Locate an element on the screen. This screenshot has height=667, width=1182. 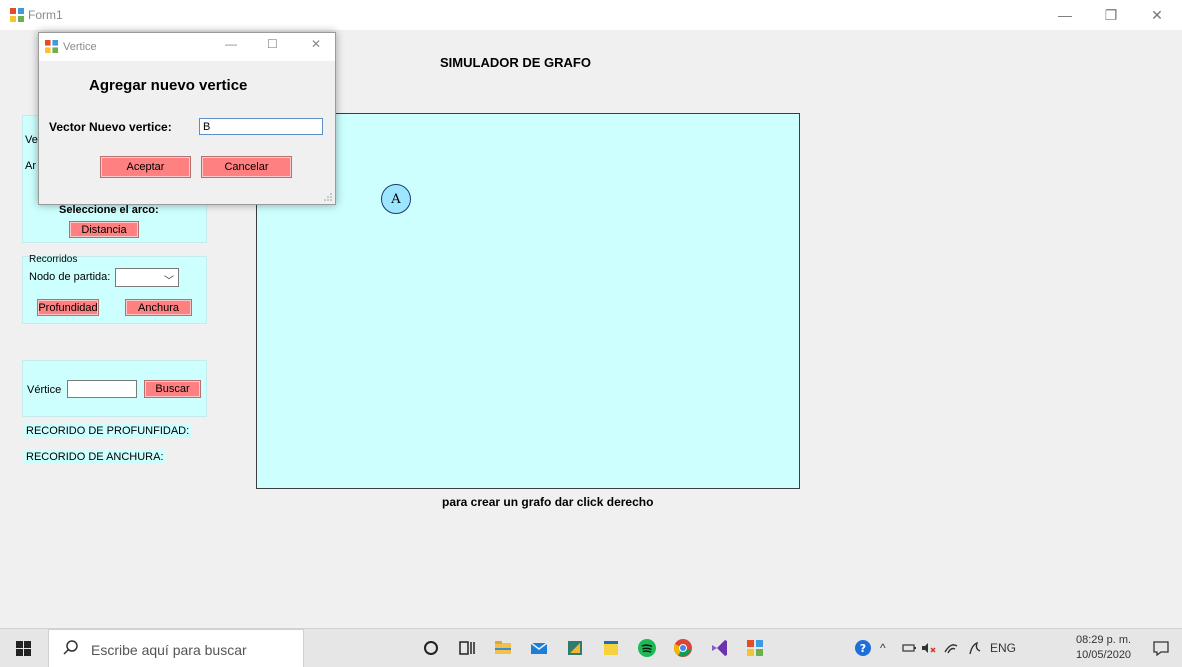
task-view-icon is located at coordinates (467, 648).